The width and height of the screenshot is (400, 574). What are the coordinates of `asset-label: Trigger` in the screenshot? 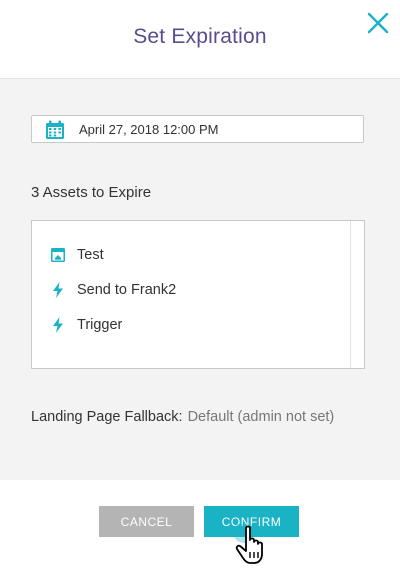 It's located at (100, 325).